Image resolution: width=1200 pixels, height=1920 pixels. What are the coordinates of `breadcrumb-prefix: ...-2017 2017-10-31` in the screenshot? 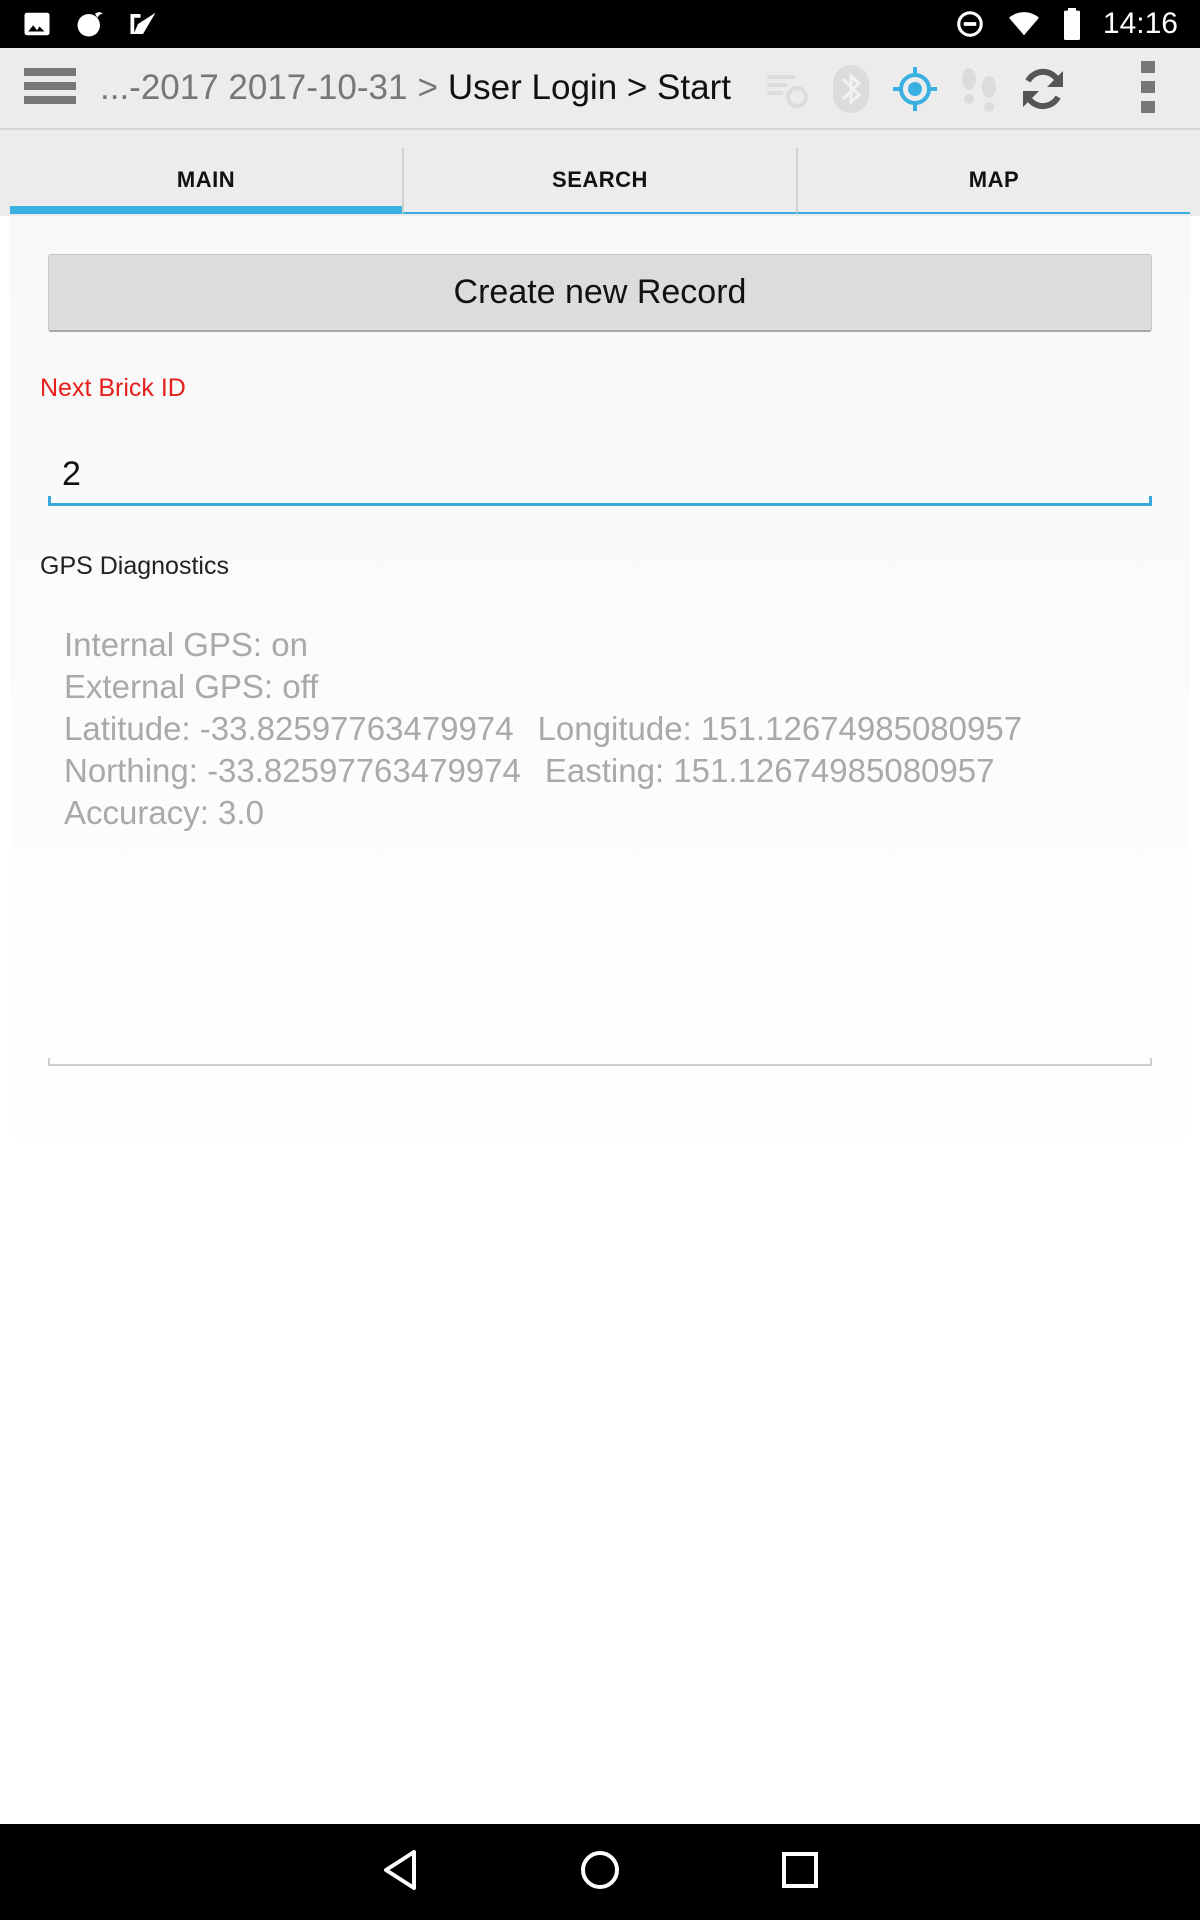 It's located at (253, 88).